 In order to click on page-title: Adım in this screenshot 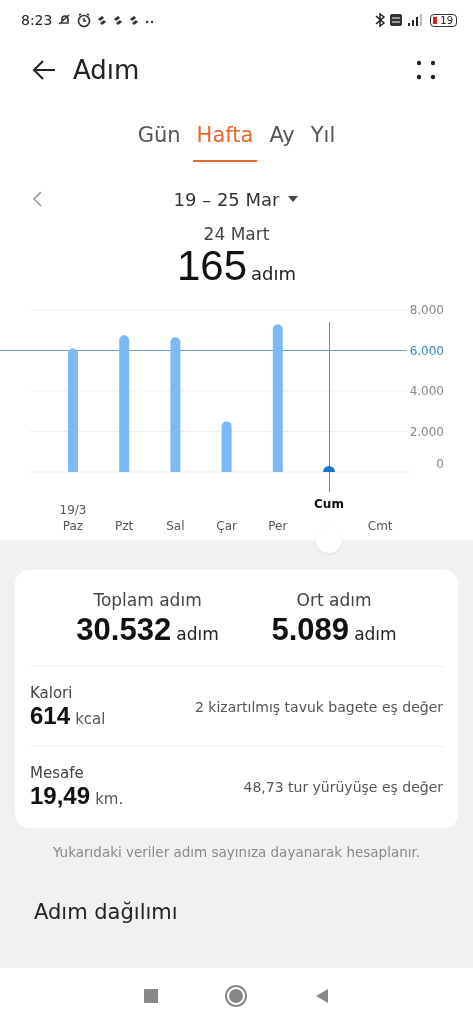, I will do `click(106, 70)`.